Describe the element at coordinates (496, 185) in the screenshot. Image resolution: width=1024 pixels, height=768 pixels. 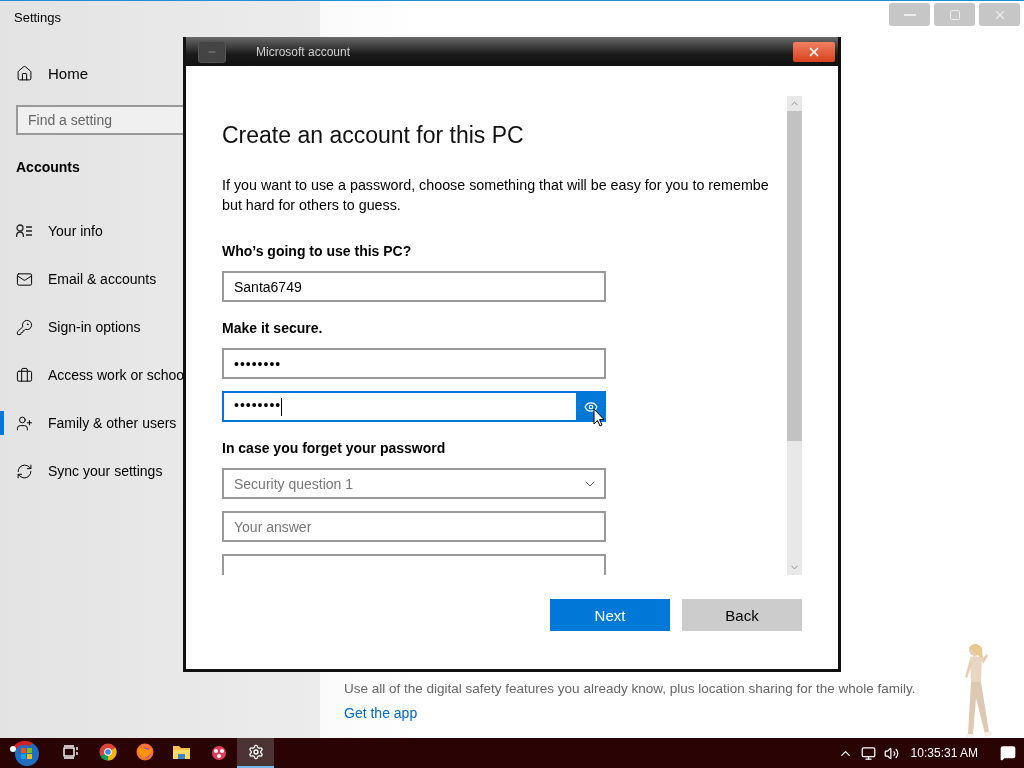
I see `description-line: If you want to use a password, choose something that will be easy for you to remembe` at that location.